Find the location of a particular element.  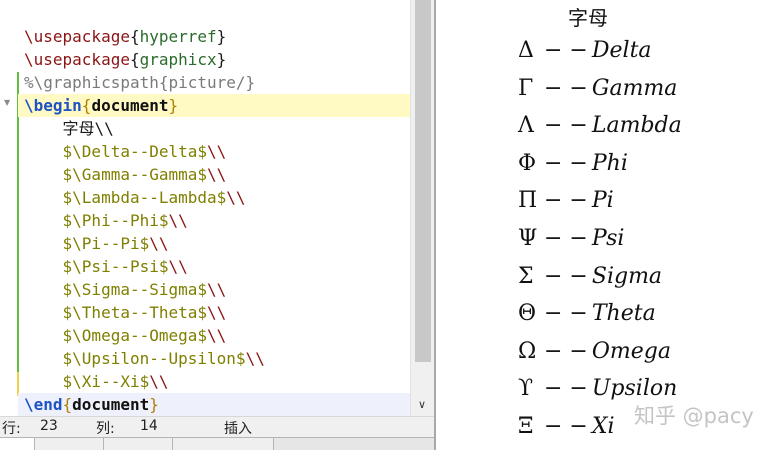

greek-letter-row: Φ − − Phi is located at coordinates (573, 163).